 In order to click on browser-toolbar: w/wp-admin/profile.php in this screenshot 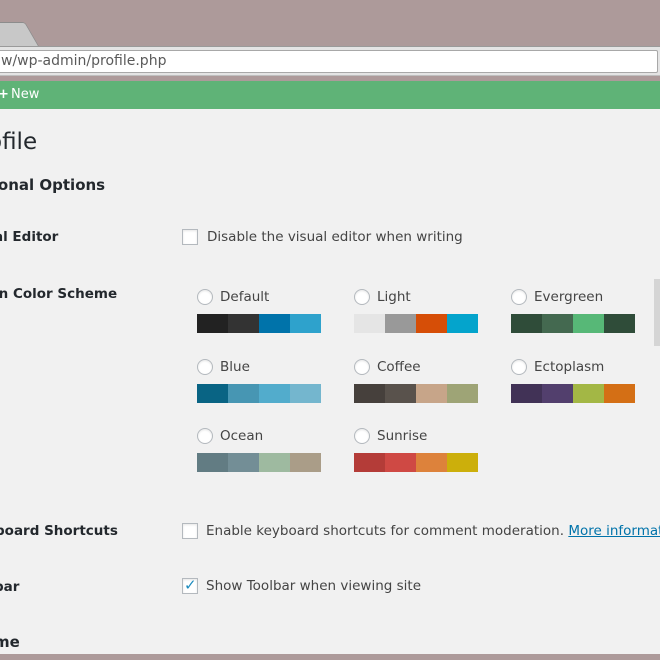, I will do `click(330, 61)`.